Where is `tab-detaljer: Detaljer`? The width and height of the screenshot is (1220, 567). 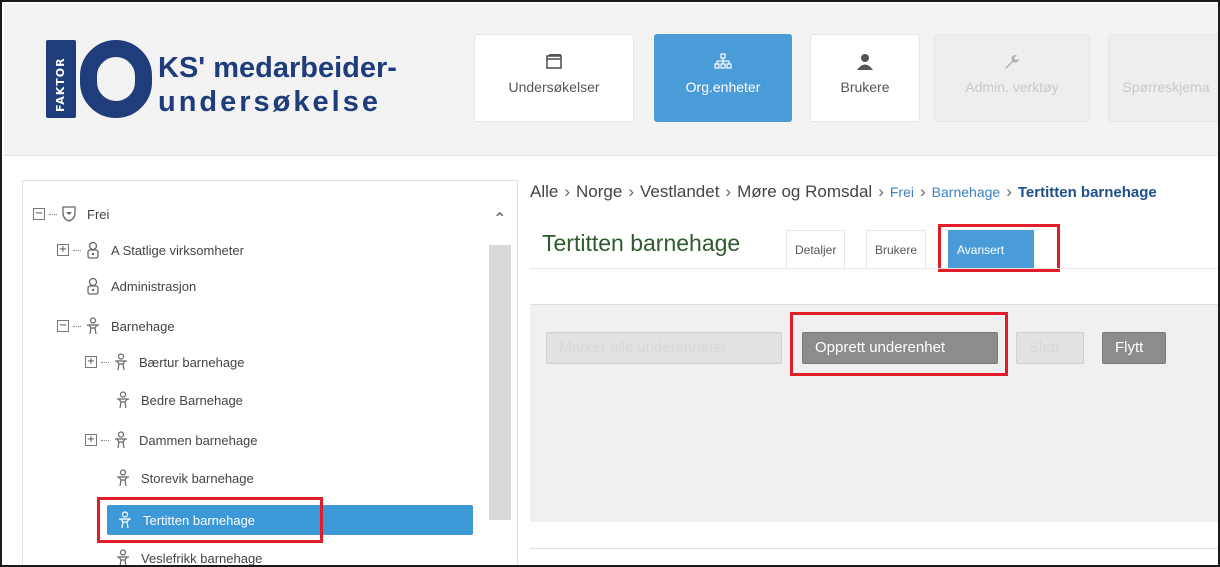 tab-detaljer: Detaljer is located at coordinates (816, 249).